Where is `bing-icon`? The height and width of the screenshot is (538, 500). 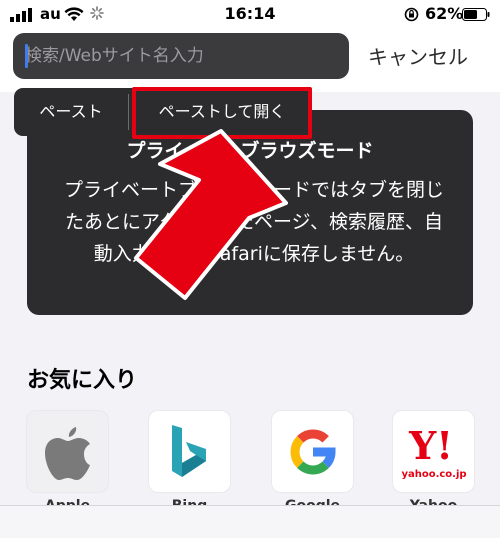
bing-icon is located at coordinates (188, 450).